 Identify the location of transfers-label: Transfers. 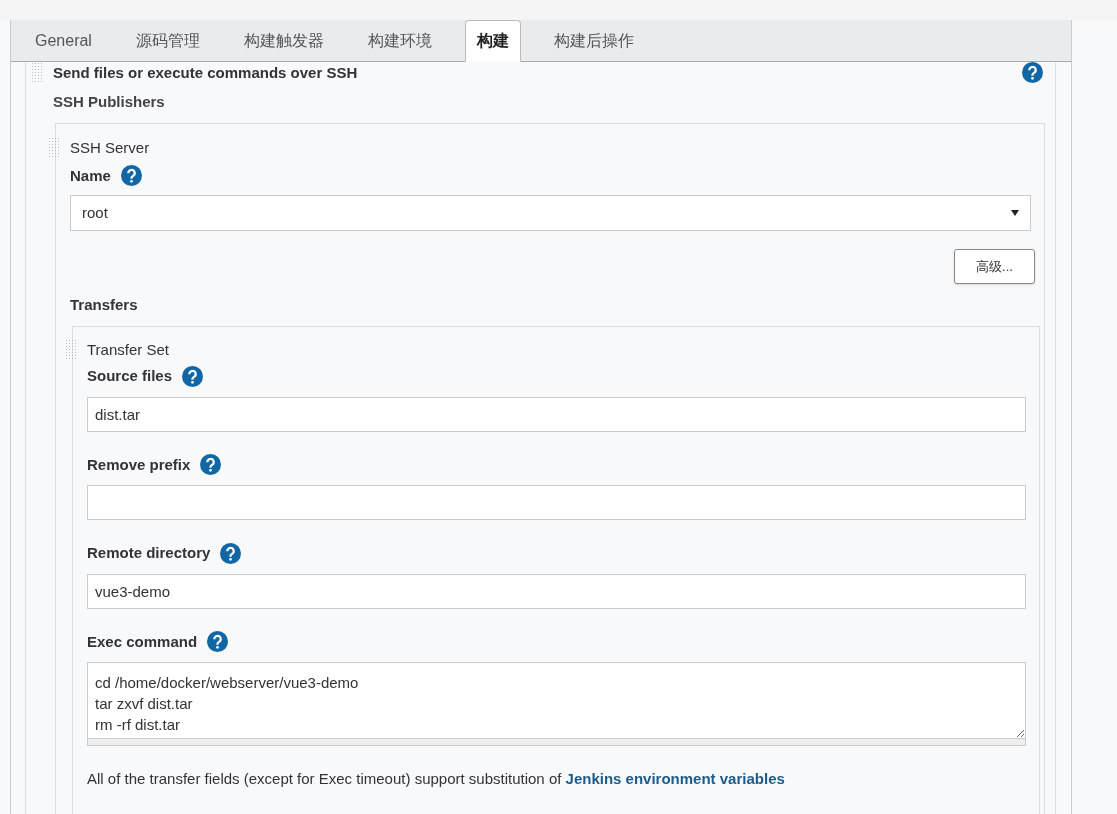
(104, 305).